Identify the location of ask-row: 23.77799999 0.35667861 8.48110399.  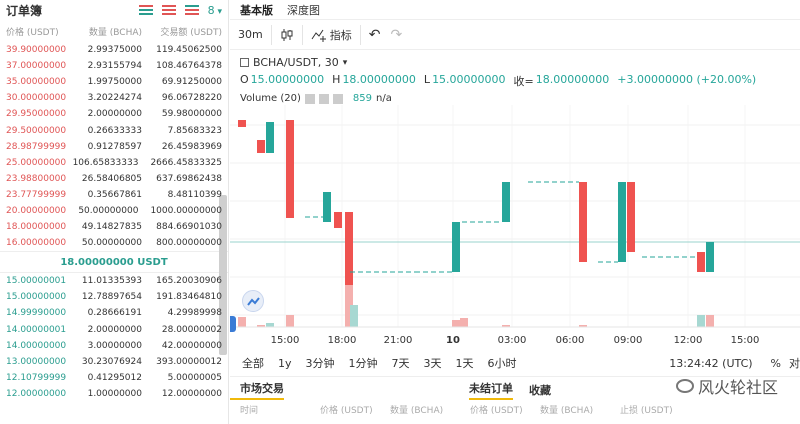
(114, 195).